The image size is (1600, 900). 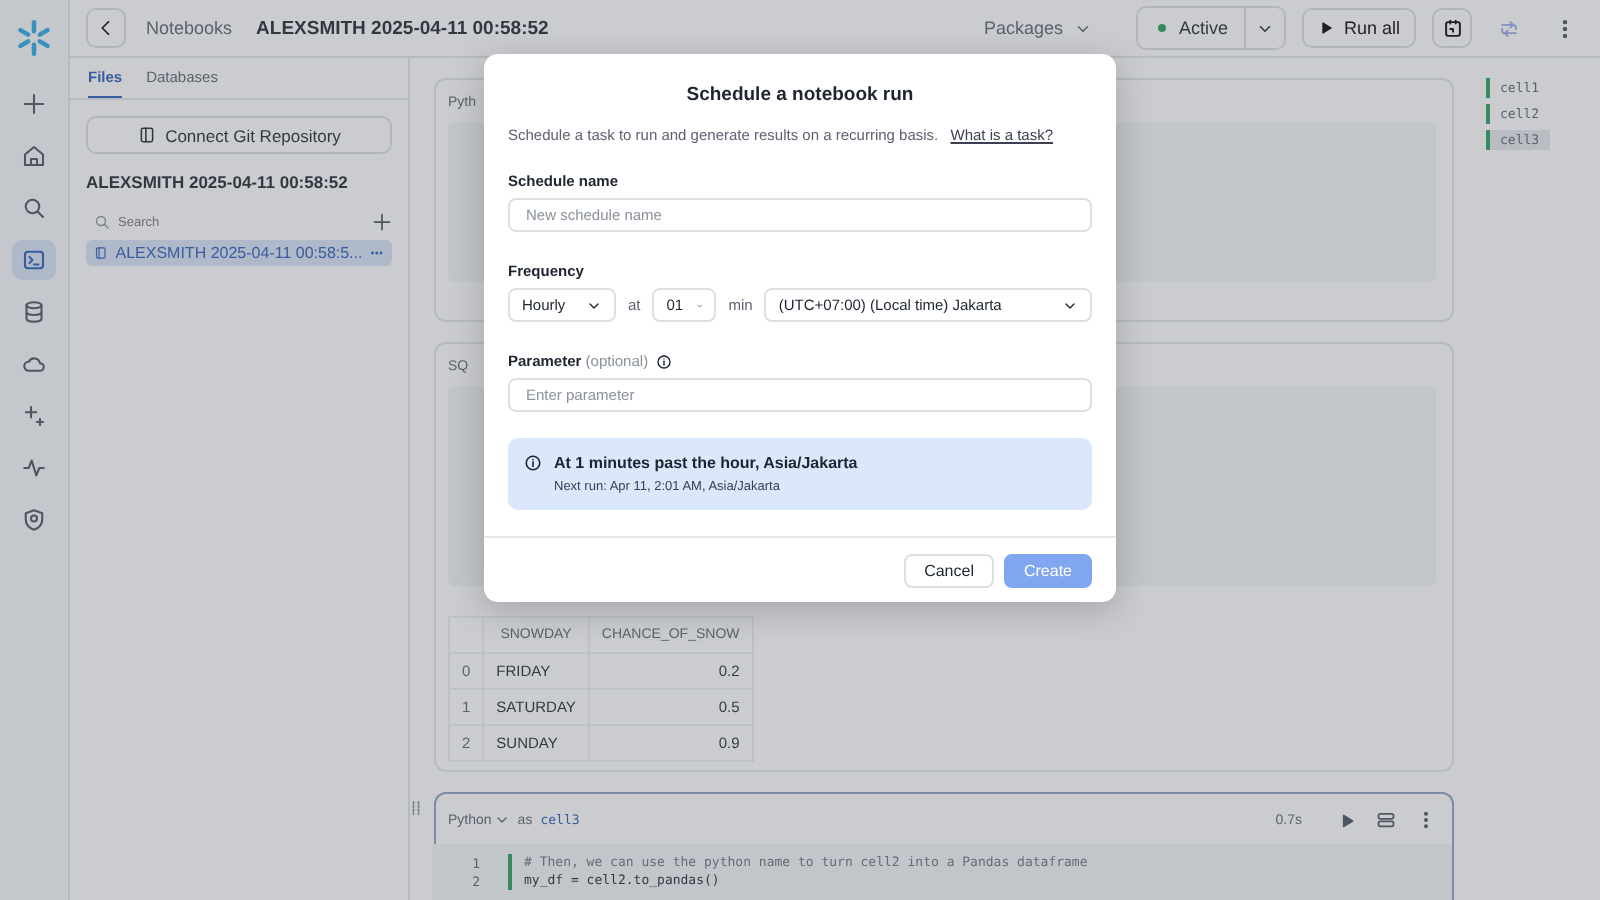 I want to click on notebook-icon, so click(x=101, y=253).